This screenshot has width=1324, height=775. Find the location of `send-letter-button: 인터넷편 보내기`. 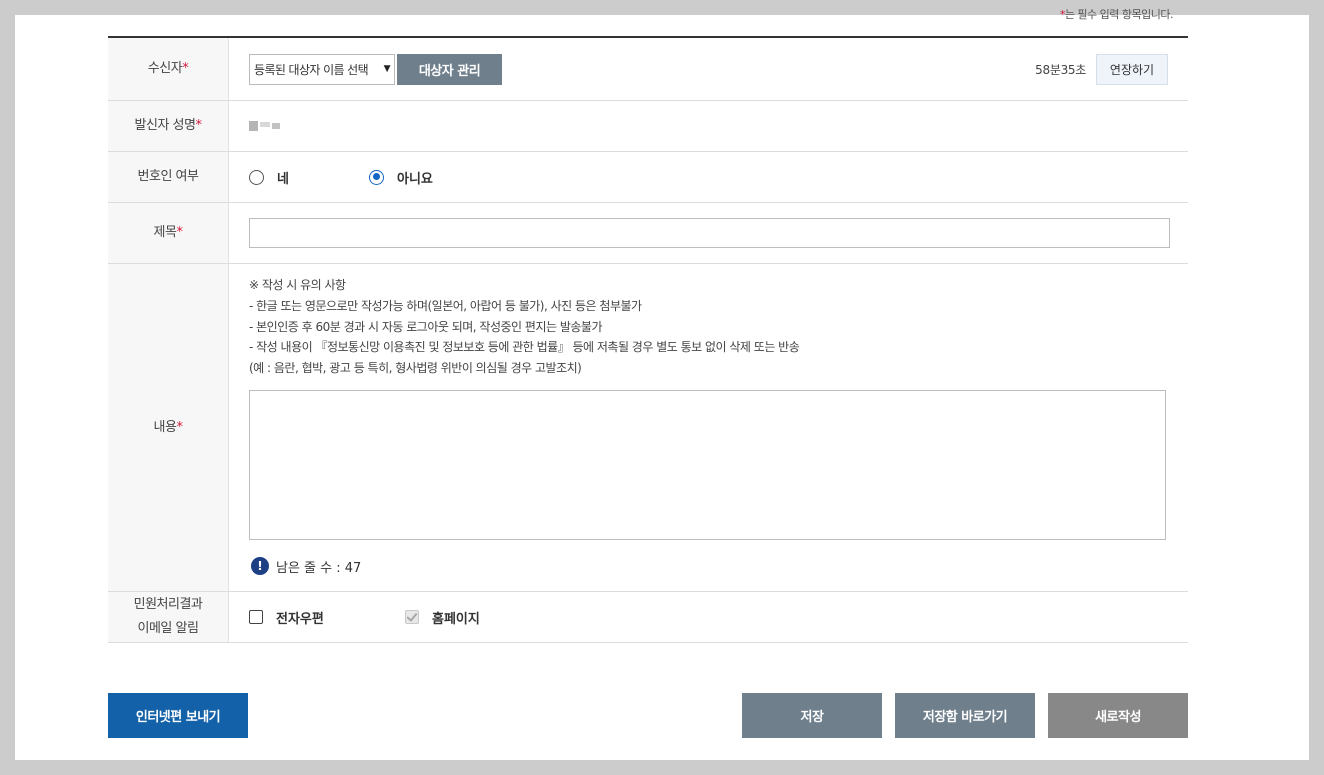

send-letter-button: 인터넷편 보내기 is located at coordinates (178, 715).